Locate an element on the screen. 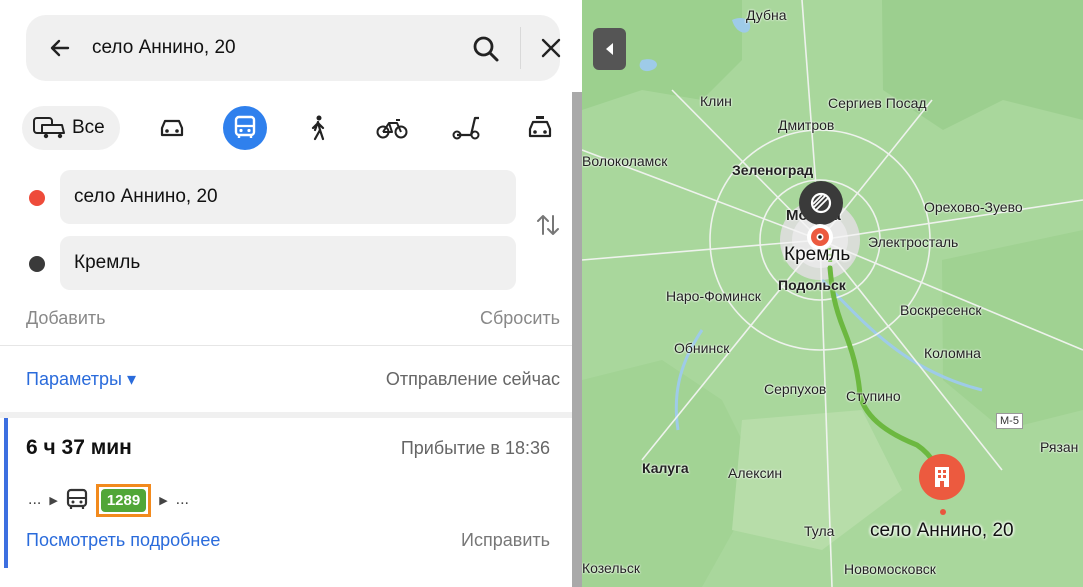 The height and width of the screenshot is (587, 1083). pedestrian-icon is located at coordinates (318, 128).